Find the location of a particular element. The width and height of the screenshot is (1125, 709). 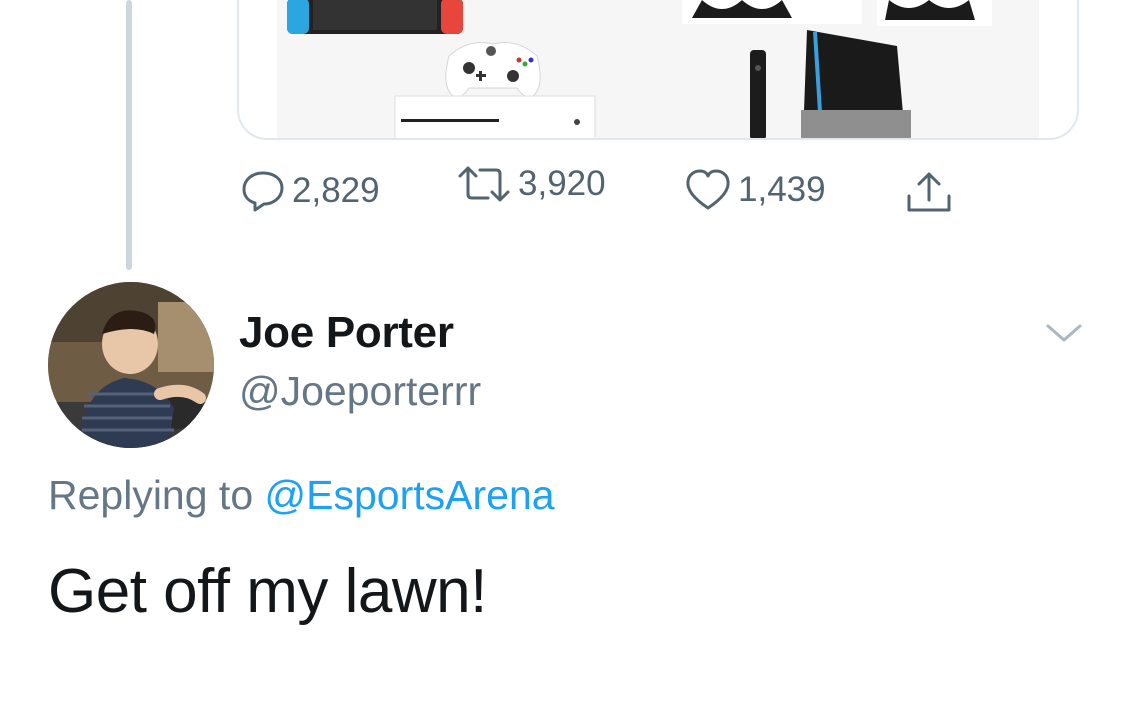

retweet-count: 3,920 is located at coordinates (562, 183).